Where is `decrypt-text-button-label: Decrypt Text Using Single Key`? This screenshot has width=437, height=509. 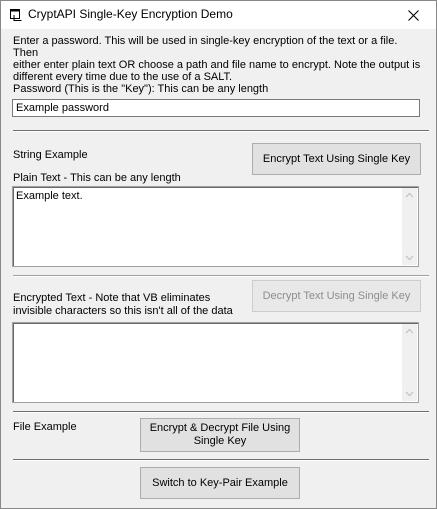 decrypt-text-button-label: Decrypt Text Using Single Key is located at coordinates (336, 295).